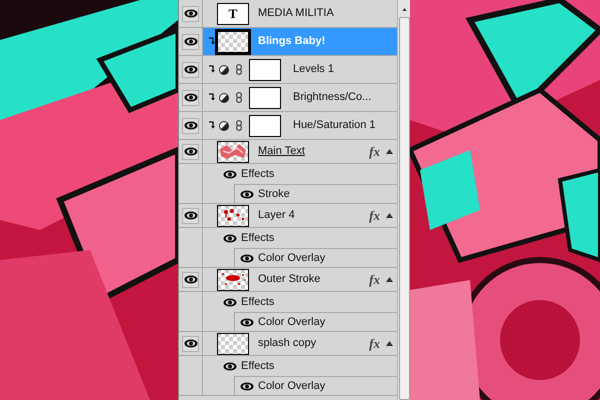 Image resolution: width=600 pixels, height=400 pixels. I want to click on layer-name: Outer Stroke, so click(289, 280).